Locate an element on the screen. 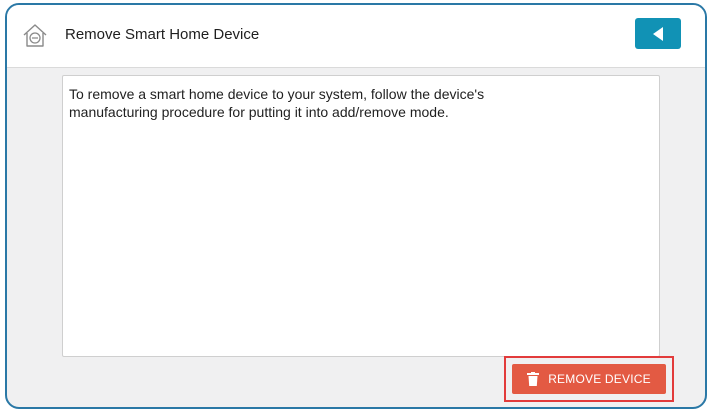  home-minus-icon is located at coordinates (35, 35).